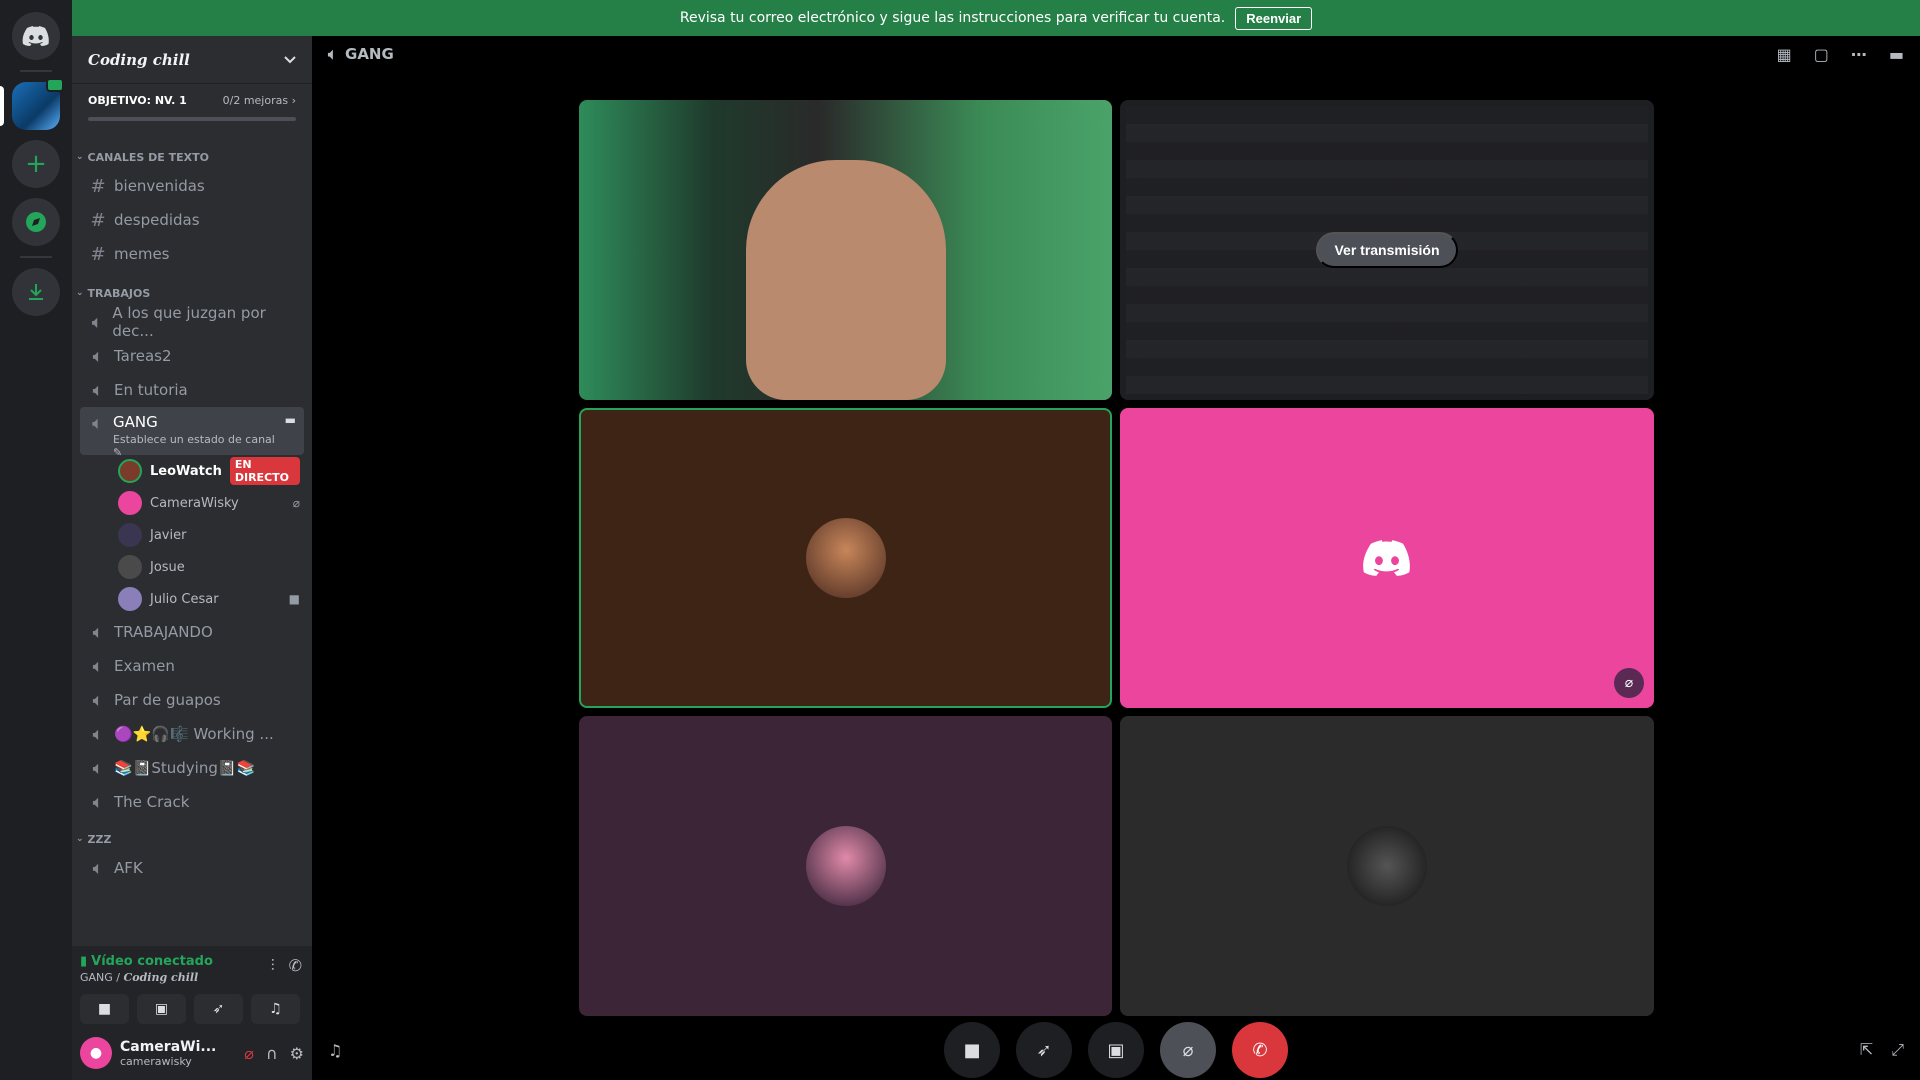  I want to click on video-tile-stream: Ver transmisión, so click(1387, 250).